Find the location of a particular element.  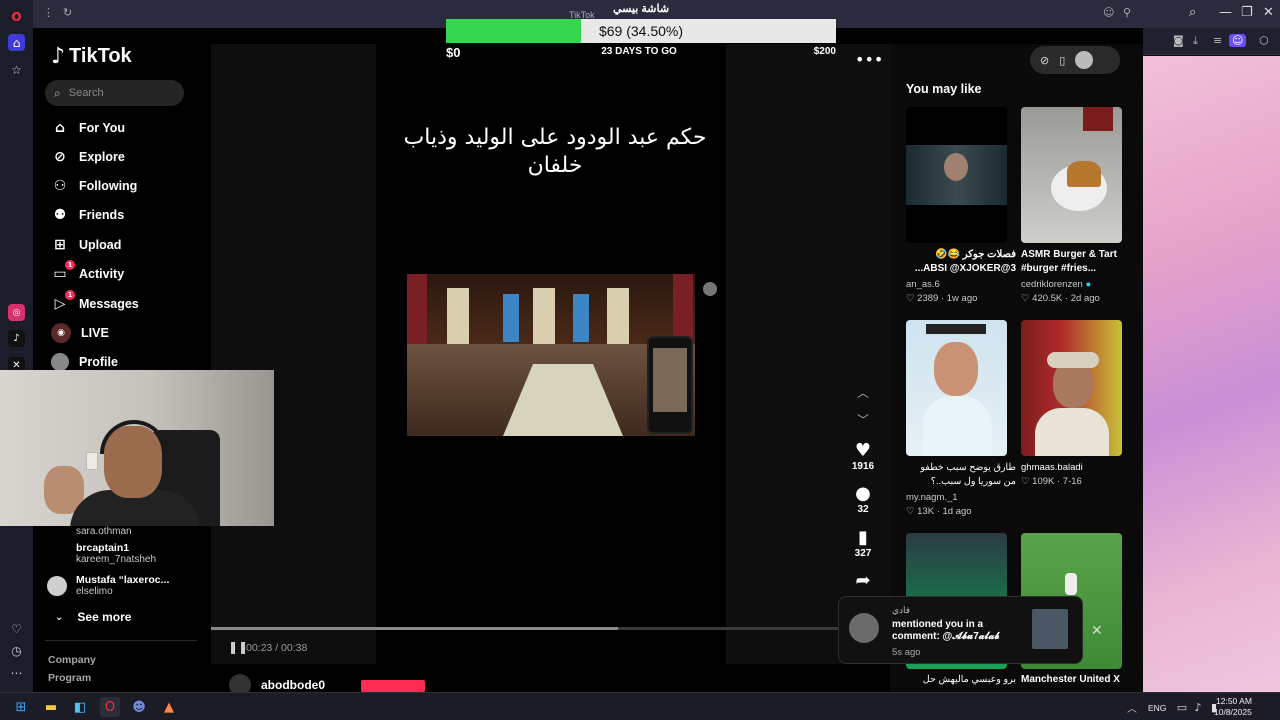

notification-thumbnail is located at coordinates (1050, 629).